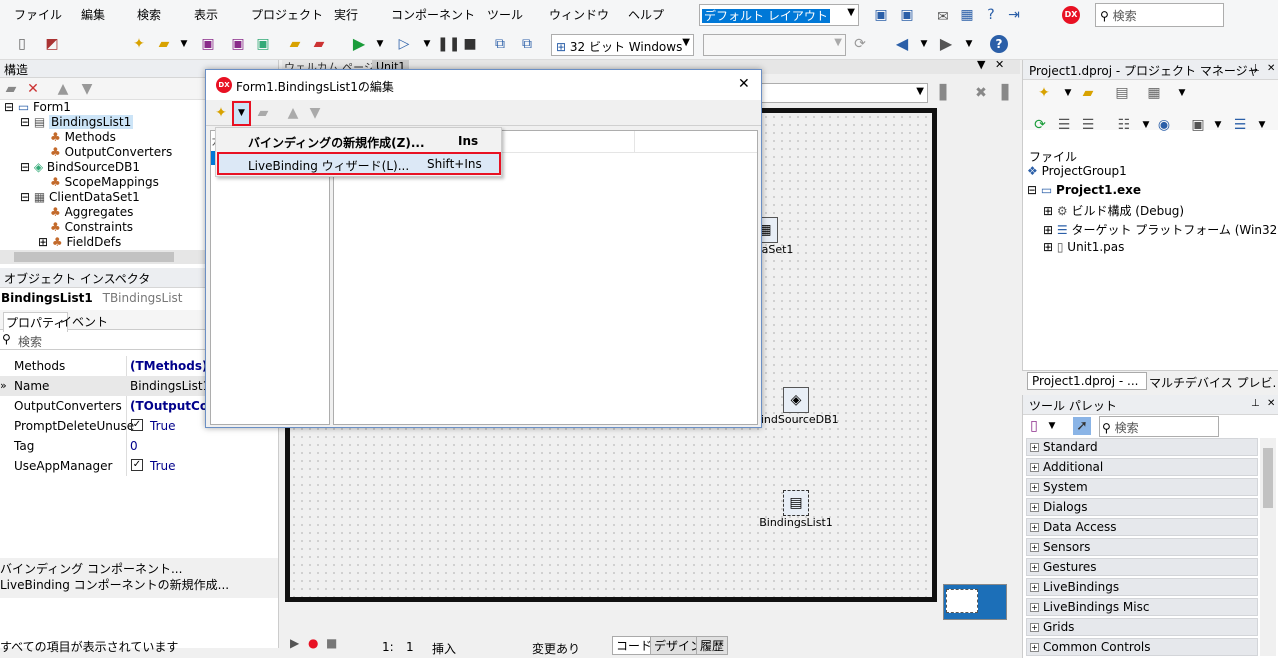 The height and width of the screenshot is (658, 1278). Describe the element at coordinates (505, 14) in the screenshot. I see `menu-tools: ツール` at that location.